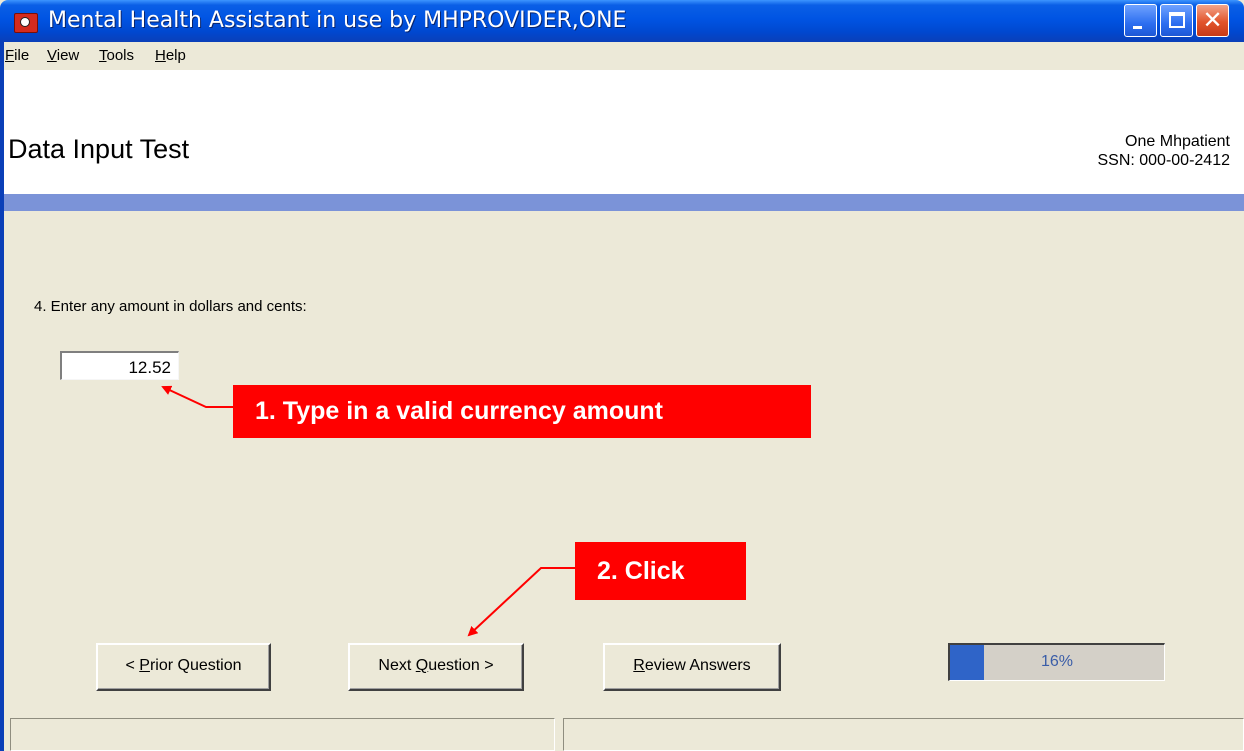 The height and width of the screenshot is (751, 1244). I want to click on header-accent-bar, so click(622, 202).